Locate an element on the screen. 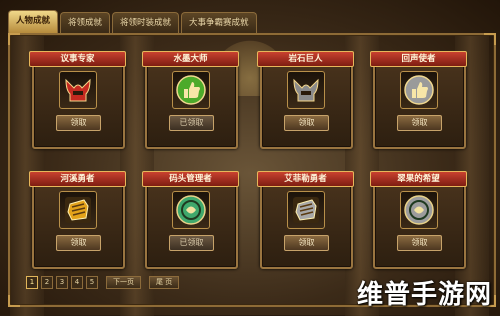  page-1: 1 is located at coordinates (32, 282).